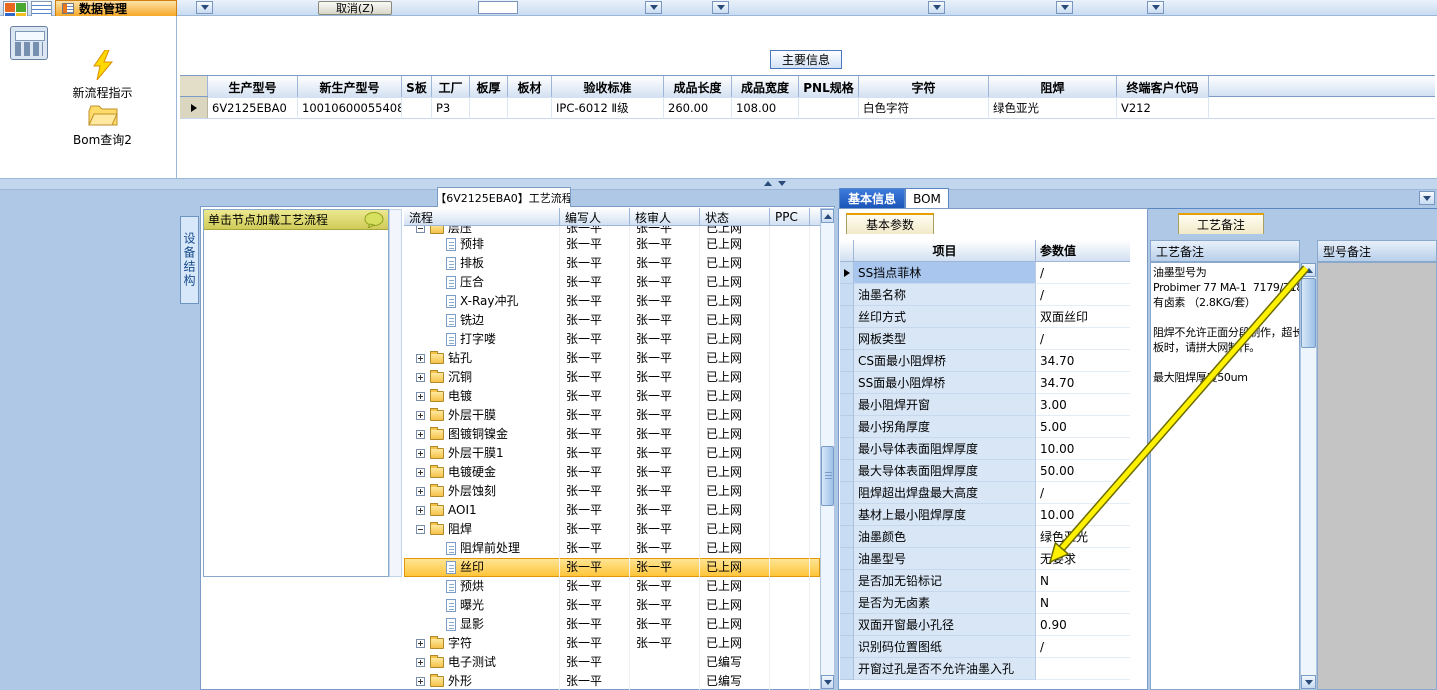 The width and height of the screenshot is (1437, 690). I want to click on flow-tree-row: 预排 张一平 张一平 已上网, so click(612, 244).